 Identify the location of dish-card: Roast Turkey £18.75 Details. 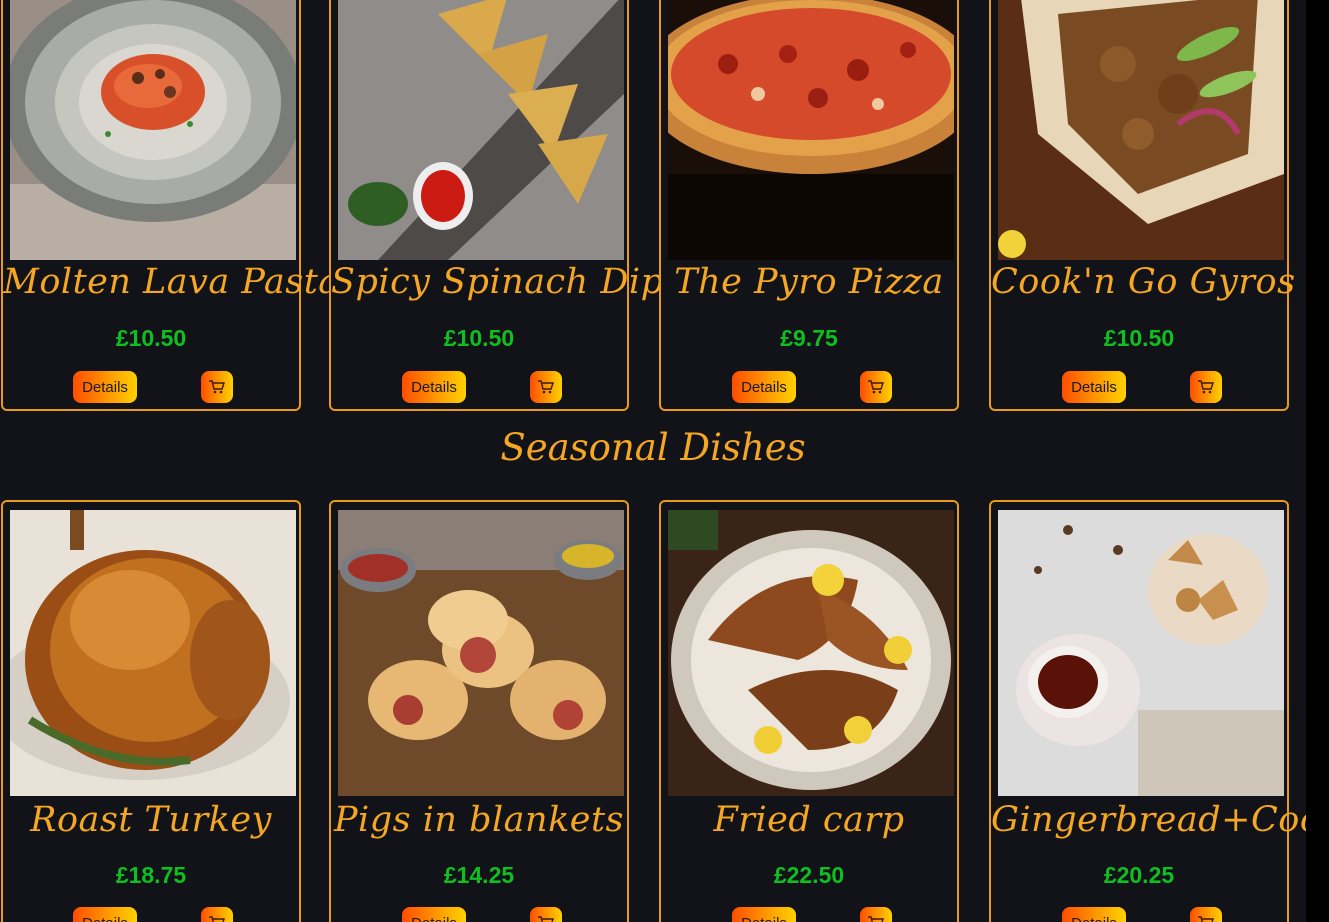
(151, 711).